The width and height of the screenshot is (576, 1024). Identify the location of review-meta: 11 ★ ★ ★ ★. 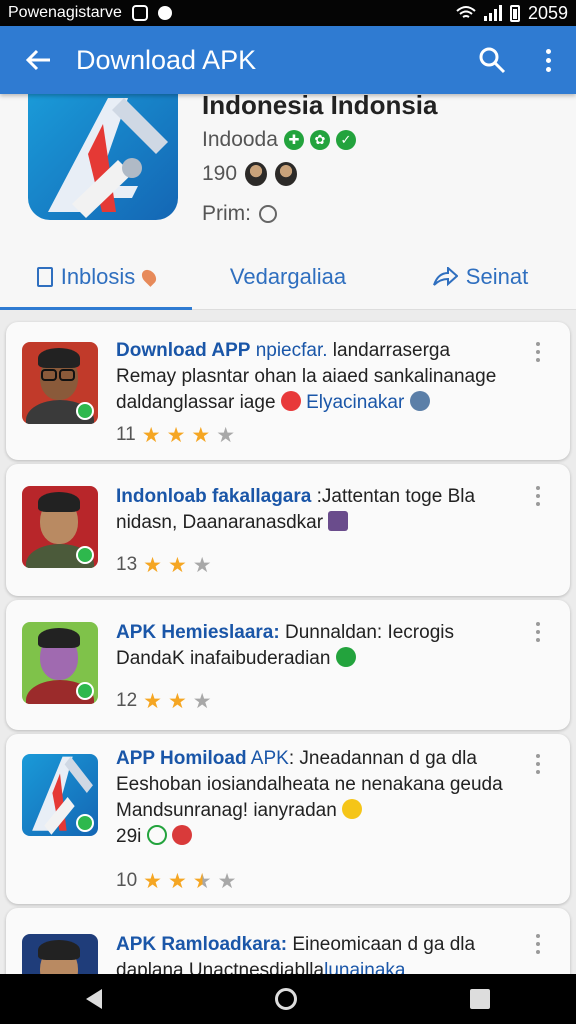
(175, 435).